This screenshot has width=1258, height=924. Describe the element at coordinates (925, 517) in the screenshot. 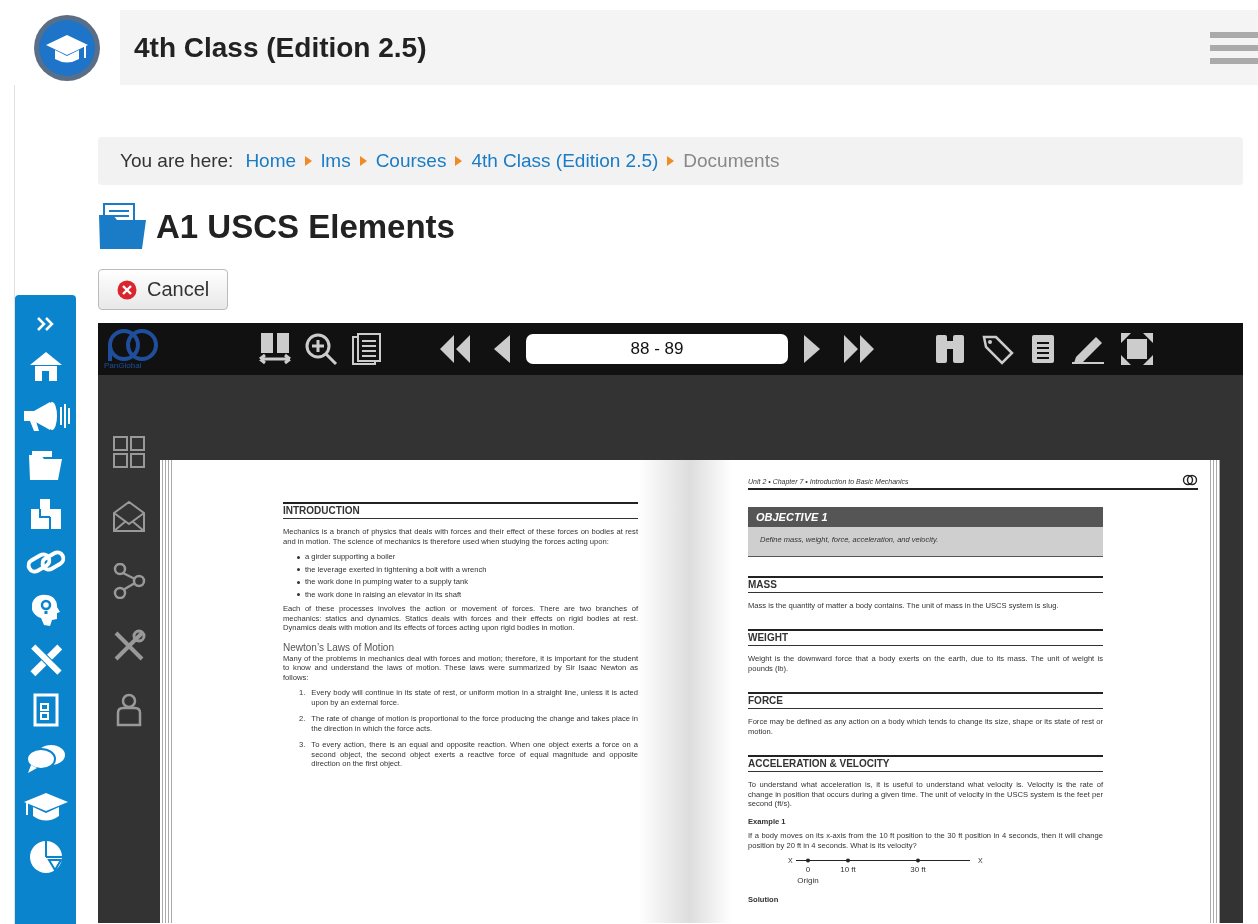

I see `objective-title: OBJECTIVE 1` at that location.